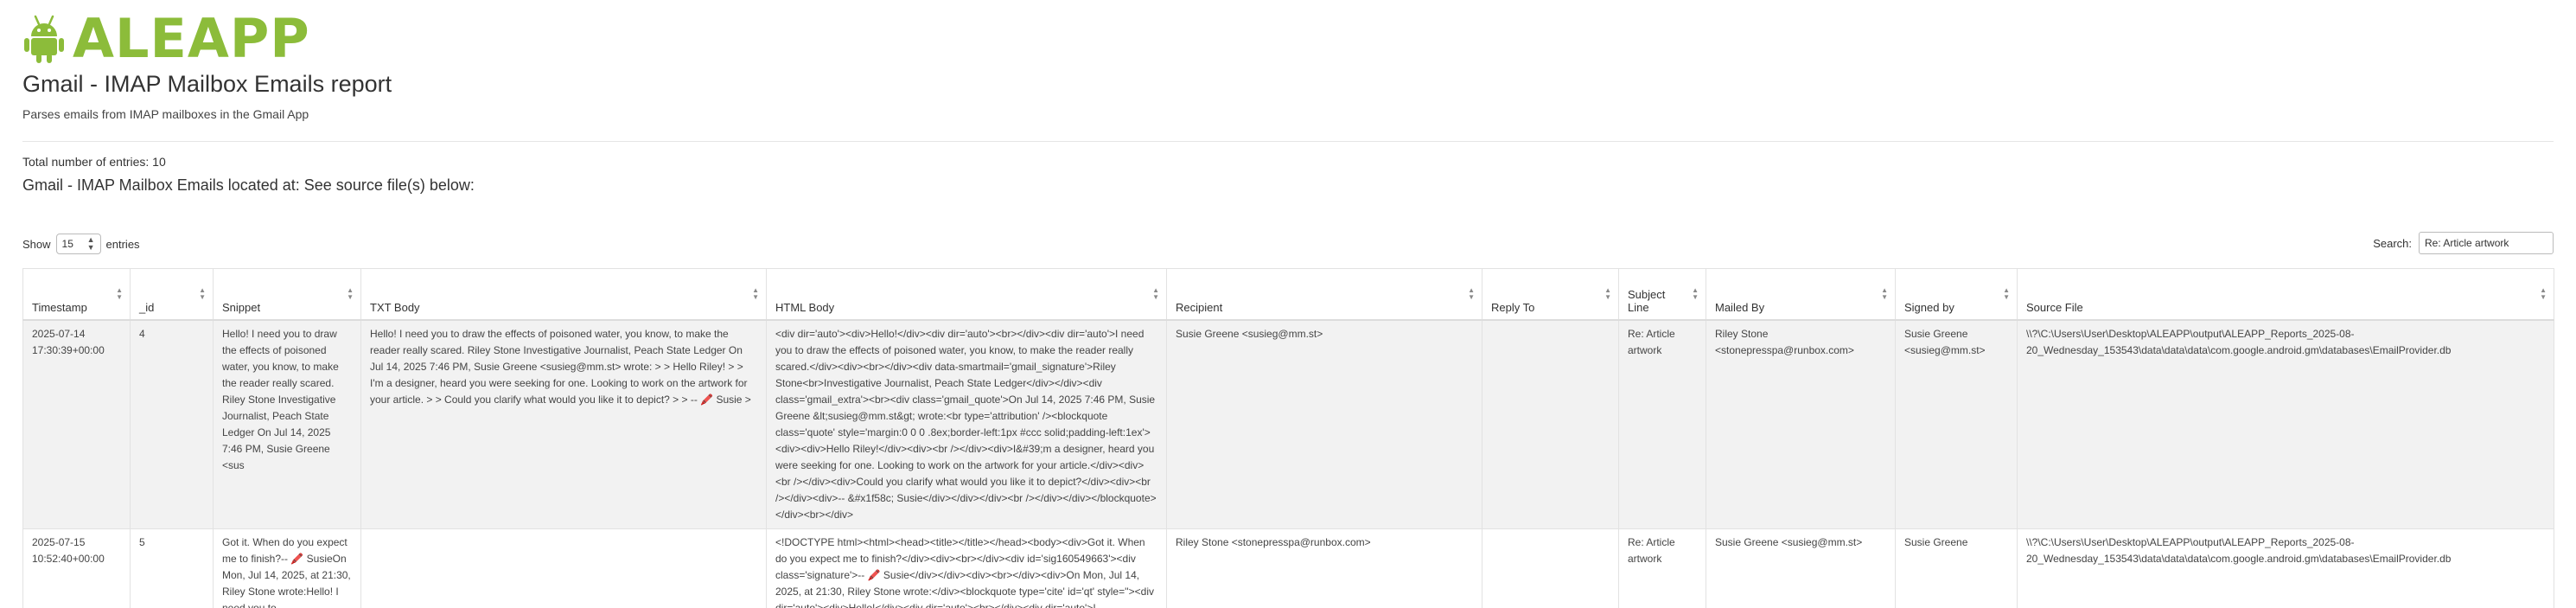 Image resolution: width=2576 pixels, height=608 pixels. I want to click on search-control: Search:, so click(2463, 243).